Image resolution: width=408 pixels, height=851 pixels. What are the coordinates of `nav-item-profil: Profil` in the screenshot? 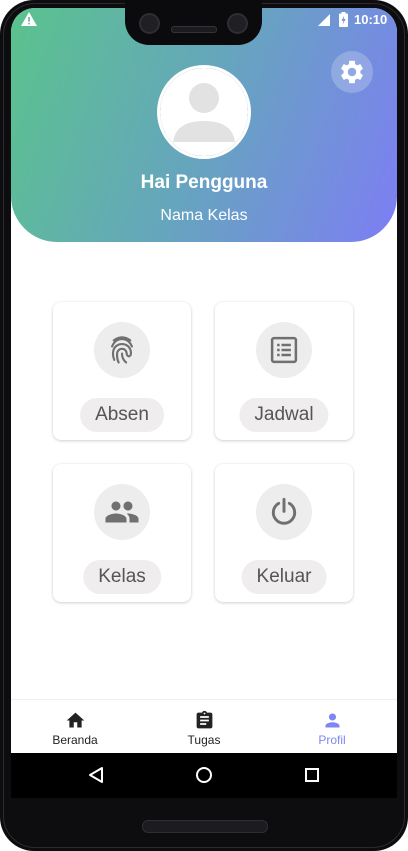 It's located at (332, 727).